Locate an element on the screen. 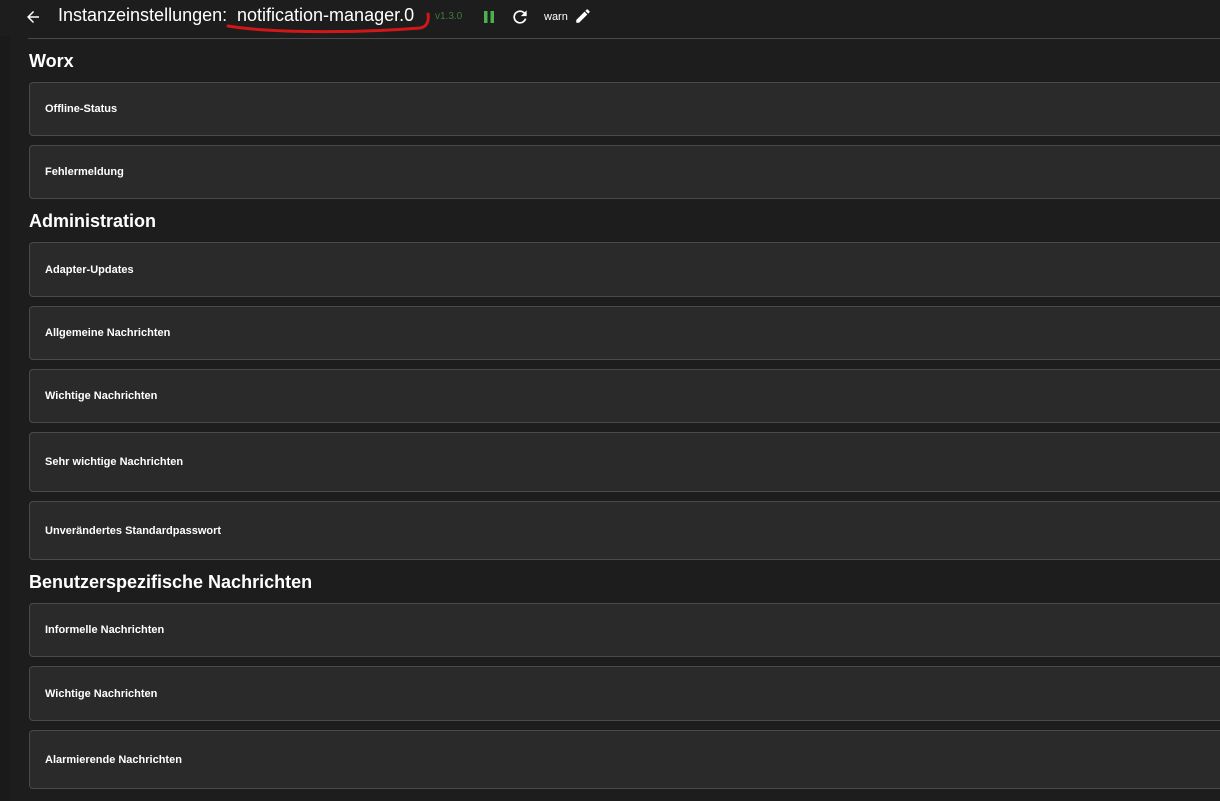  panel-allgemeine-nachrichten: Allgemeine Nachrichten is located at coordinates (624, 333).